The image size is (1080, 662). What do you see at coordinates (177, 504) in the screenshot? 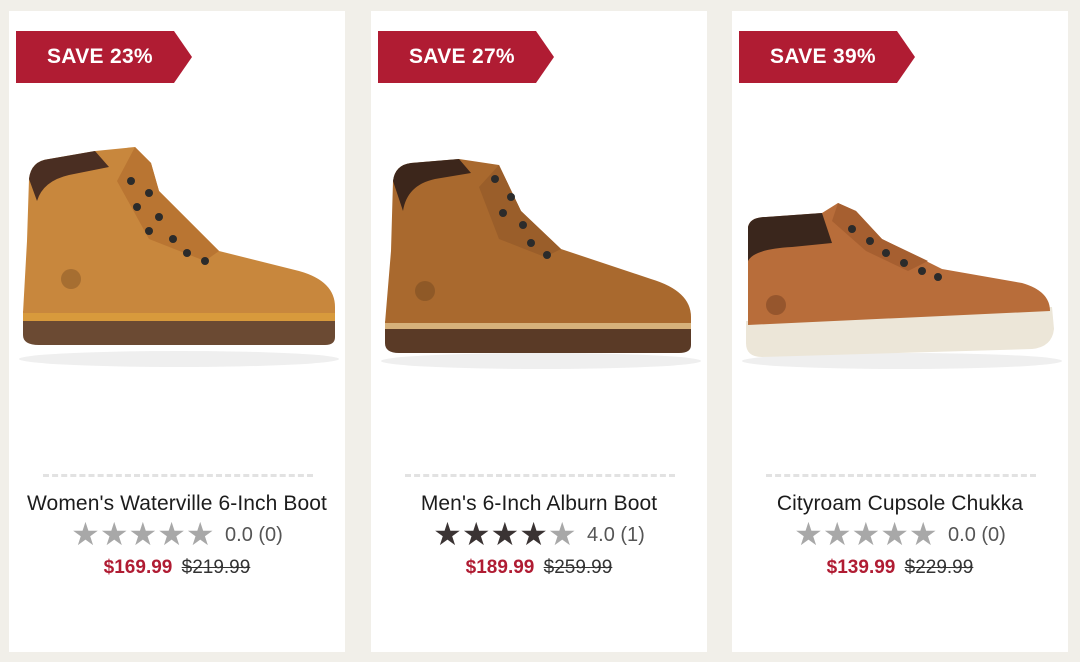
I see `product-title: Women's Waterville 6-Inch Boot` at bounding box center [177, 504].